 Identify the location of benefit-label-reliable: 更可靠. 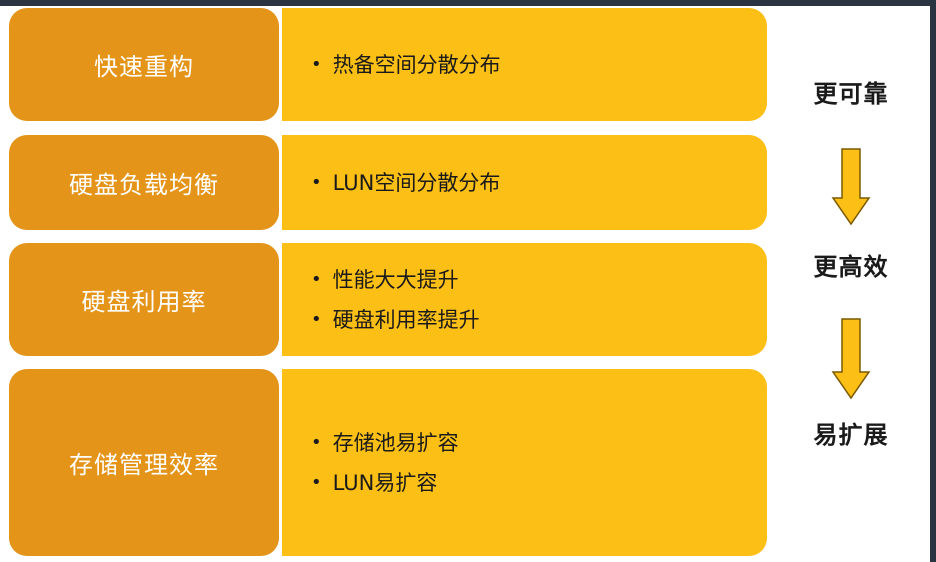
(851, 94).